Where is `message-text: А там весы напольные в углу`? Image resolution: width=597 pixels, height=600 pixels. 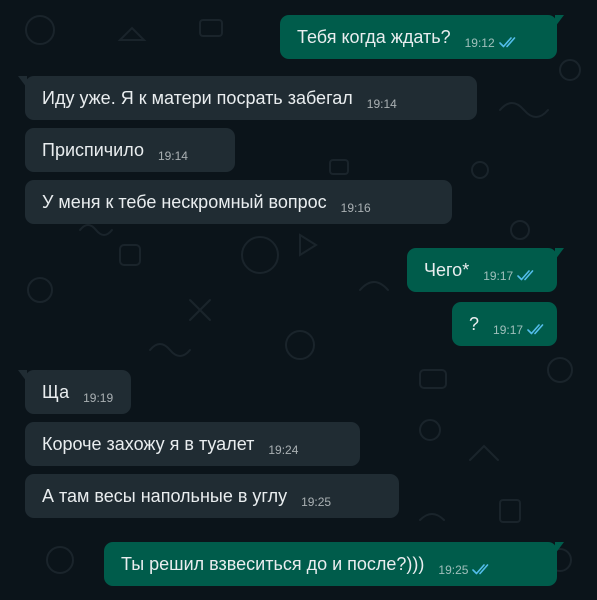
message-text: А там весы напольные в углу is located at coordinates (165, 496).